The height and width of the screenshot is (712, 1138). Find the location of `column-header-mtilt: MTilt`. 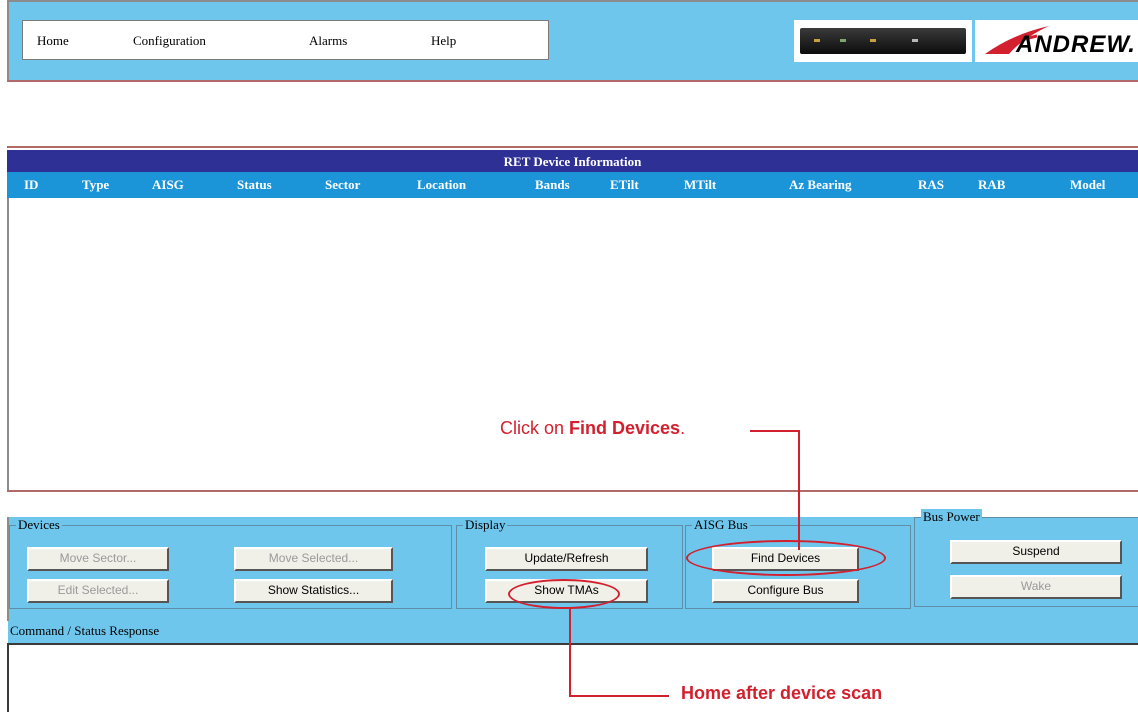

column-header-mtilt: MTilt is located at coordinates (700, 185).